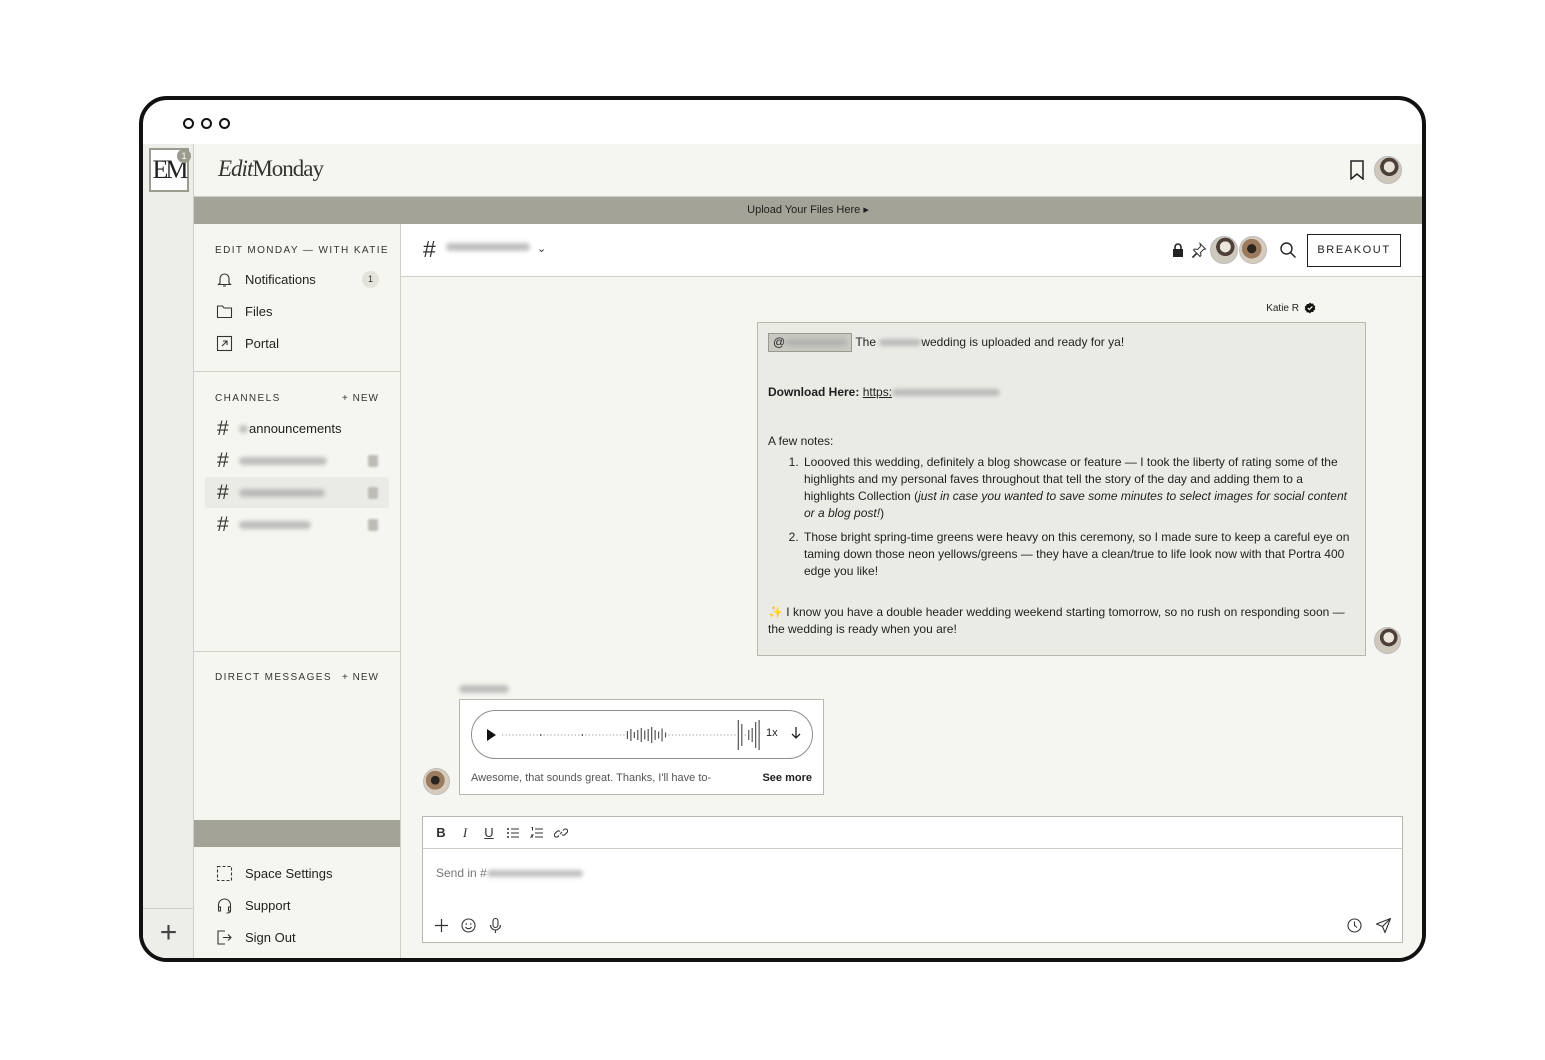 This screenshot has width=1545, height=1060. Describe the element at coordinates (441, 925) in the screenshot. I see `plus-icon` at that location.